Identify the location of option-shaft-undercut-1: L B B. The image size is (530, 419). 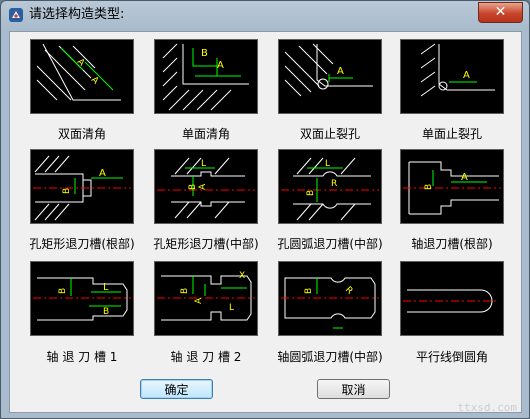
(82, 298).